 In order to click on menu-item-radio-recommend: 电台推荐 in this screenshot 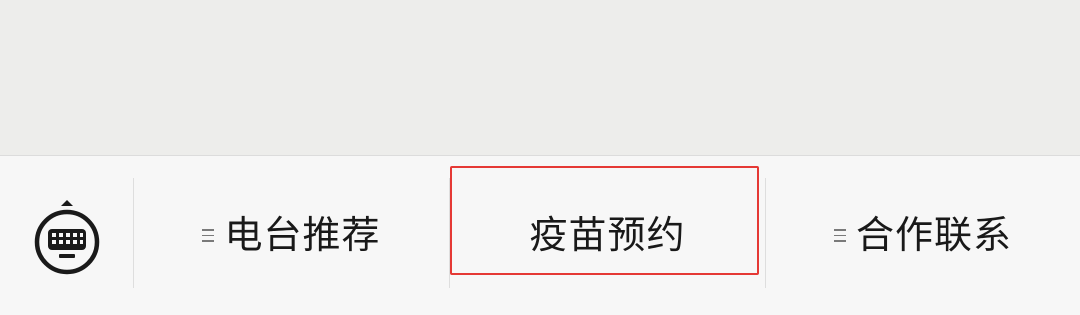, I will do `click(291, 235)`.